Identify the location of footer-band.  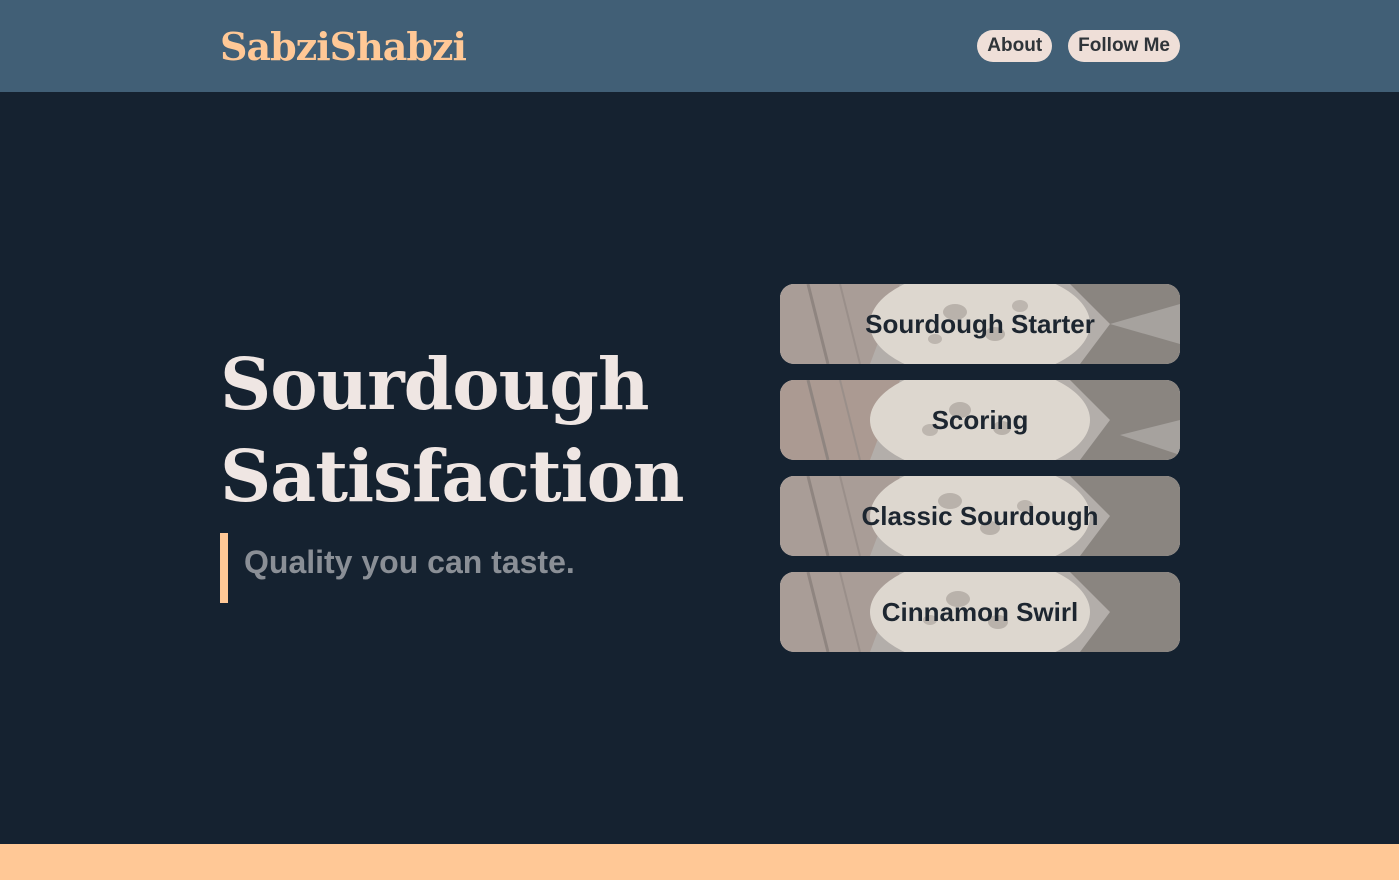
(699, 862).